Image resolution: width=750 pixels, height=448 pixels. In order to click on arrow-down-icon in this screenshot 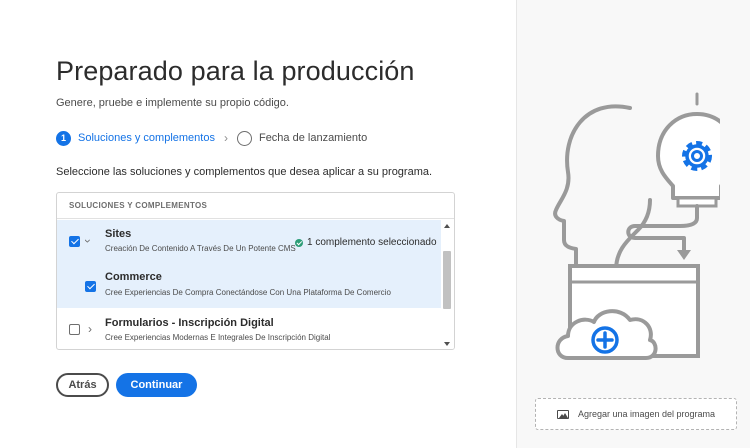, I will do `click(684, 255)`.